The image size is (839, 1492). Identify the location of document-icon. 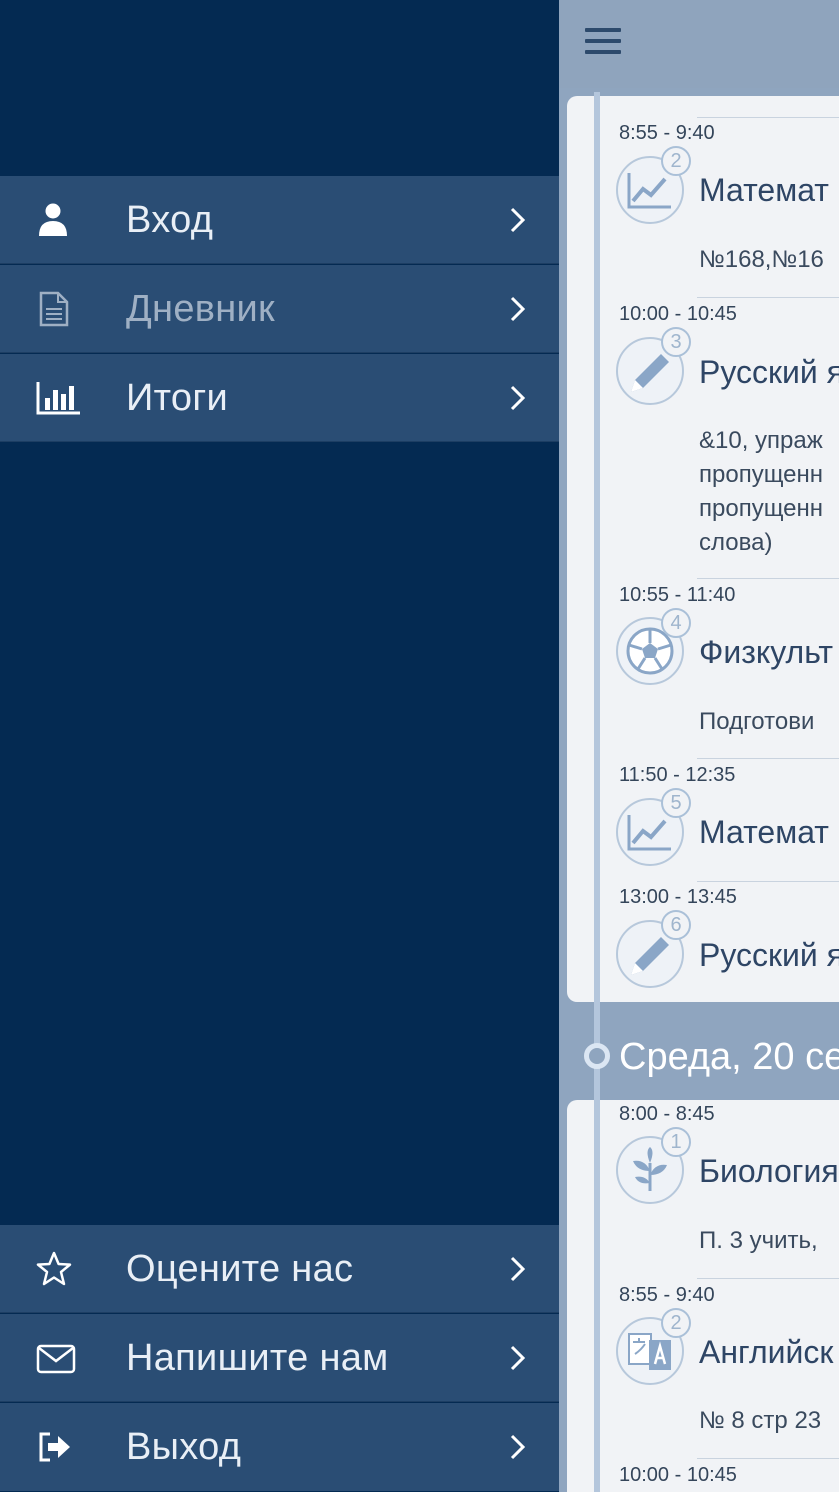
(54, 309).